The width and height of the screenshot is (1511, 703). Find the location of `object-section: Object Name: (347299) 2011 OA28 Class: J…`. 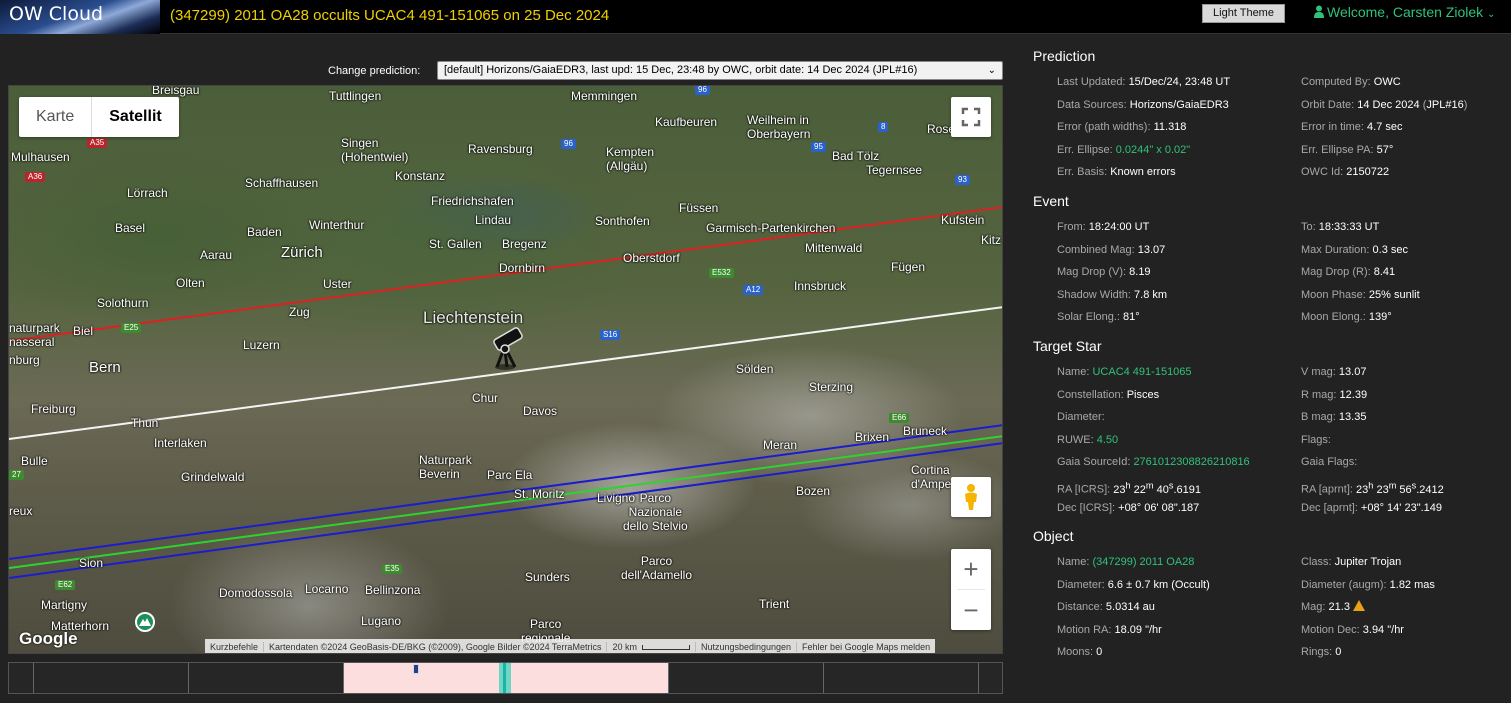

object-section: Object Name: (347299) 2011 OA28 Class: J… is located at coordinates (1268, 596).